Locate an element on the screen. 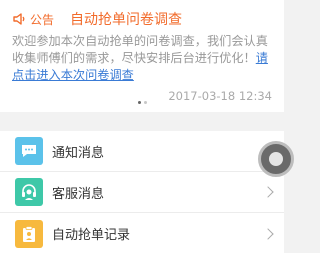  chat-bubble-icon is located at coordinates (29, 151).